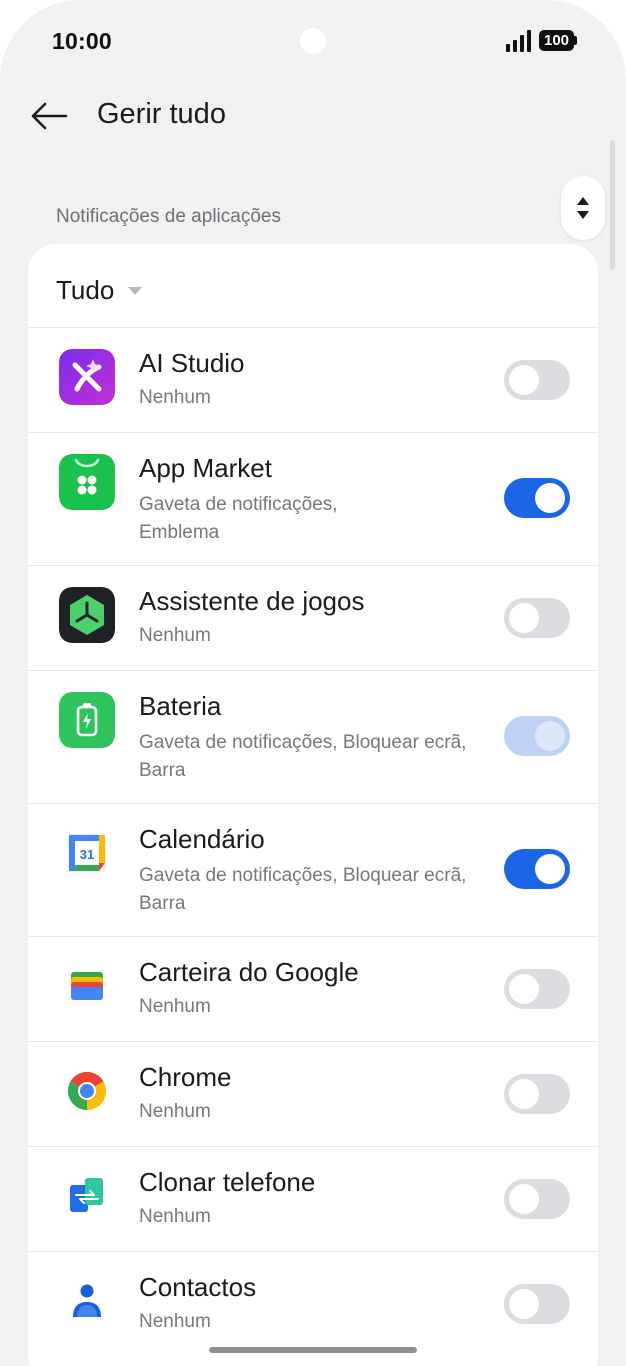  Describe the element at coordinates (313, 1093) in the screenshot. I see `app-row-chrome: Chrome Nenhum` at that location.